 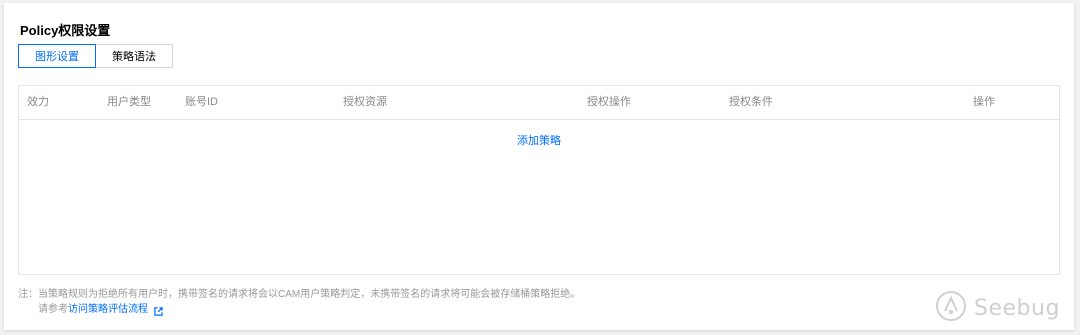 I want to click on column-header-effect: 效力, so click(x=38, y=102).